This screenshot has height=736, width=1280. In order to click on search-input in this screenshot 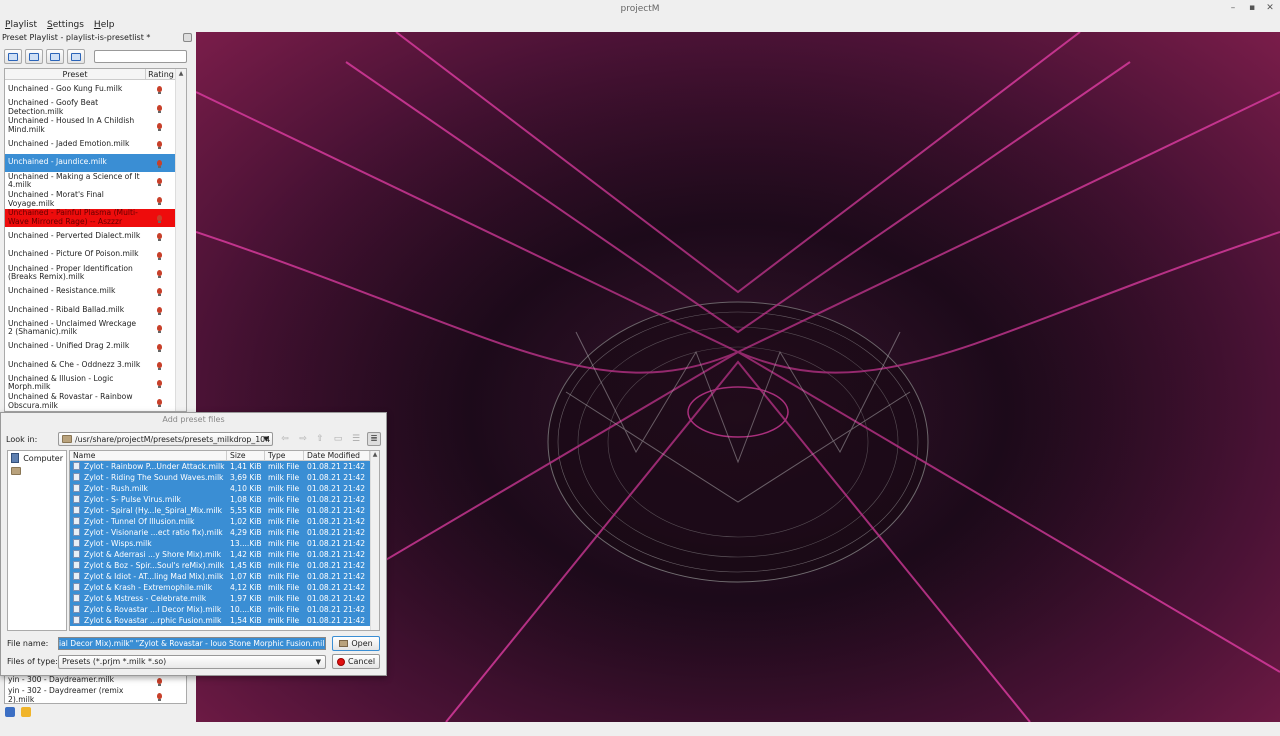, I will do `click(140, 56)`.